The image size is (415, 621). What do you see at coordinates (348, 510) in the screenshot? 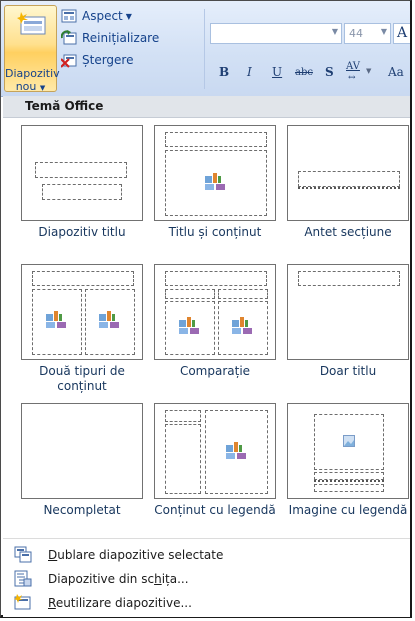
I see `layout-label: Imagine cu legendă` at bounding box center [348, 510].